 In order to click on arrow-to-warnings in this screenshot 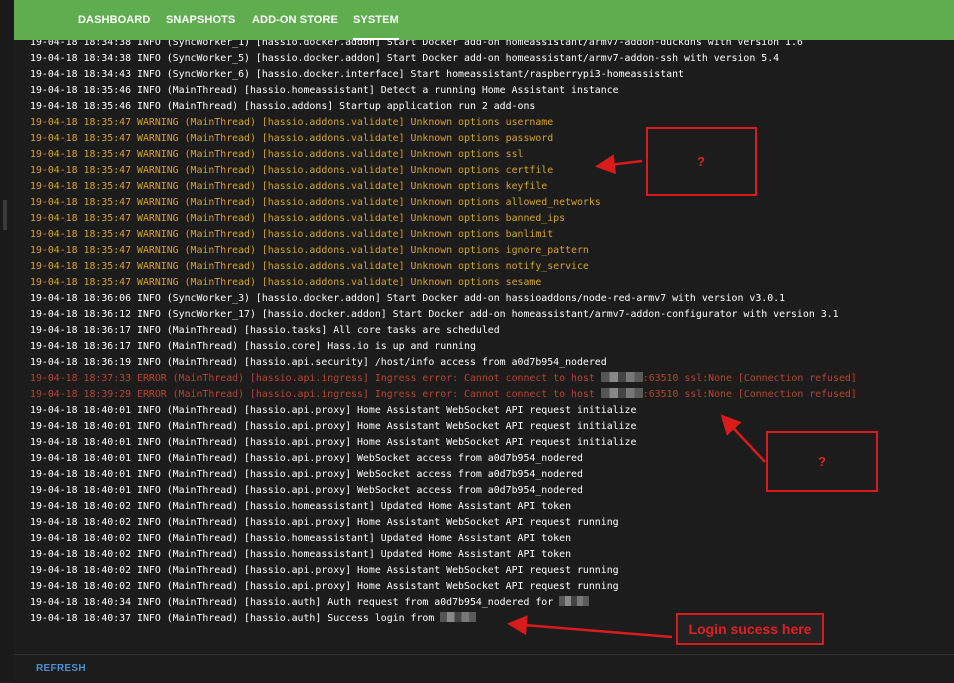, I will do `click(619, 164)`.